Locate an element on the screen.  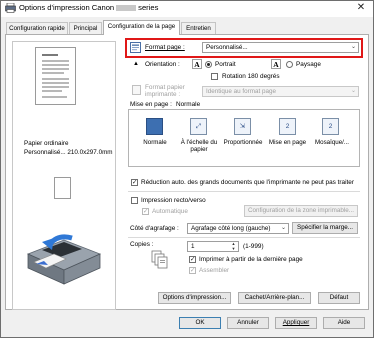
printer-icon is located at coordinates (10, 8).